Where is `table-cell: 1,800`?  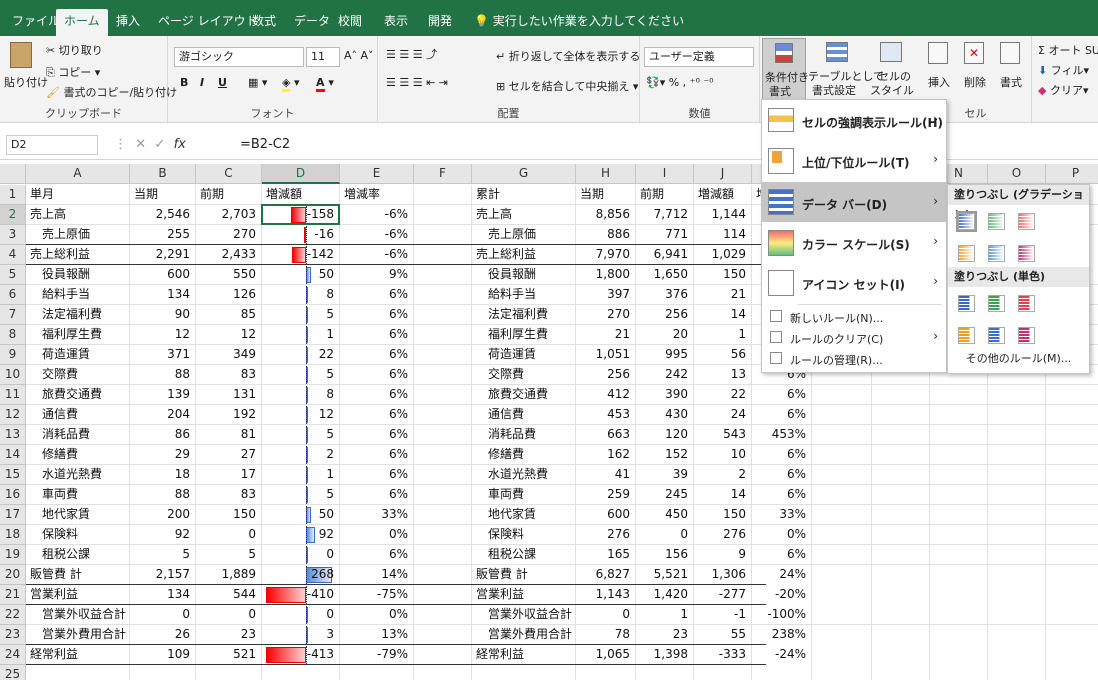 table-cell: 1,800 is located at coordinates (606, 275).